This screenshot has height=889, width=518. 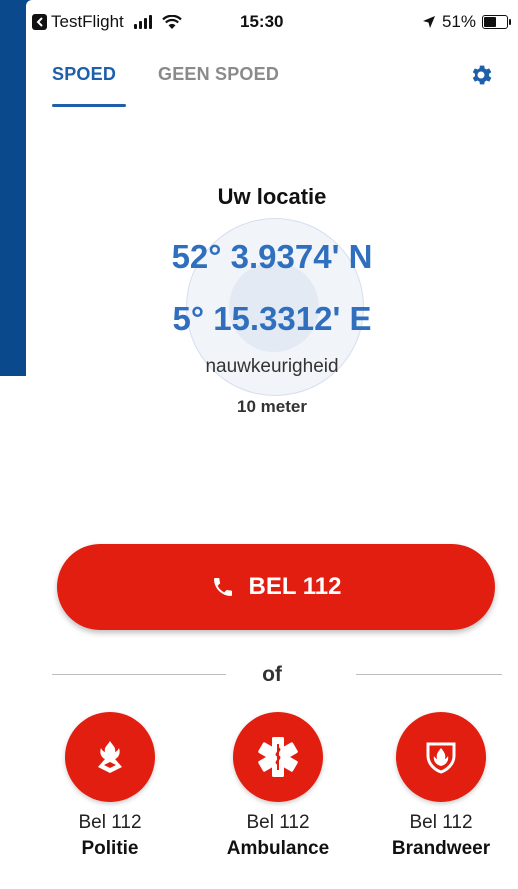 What do you see at coordinates (458, 21) in the screenshot?
I see `battery-percent: 51%` at bounding box center [458, 21].